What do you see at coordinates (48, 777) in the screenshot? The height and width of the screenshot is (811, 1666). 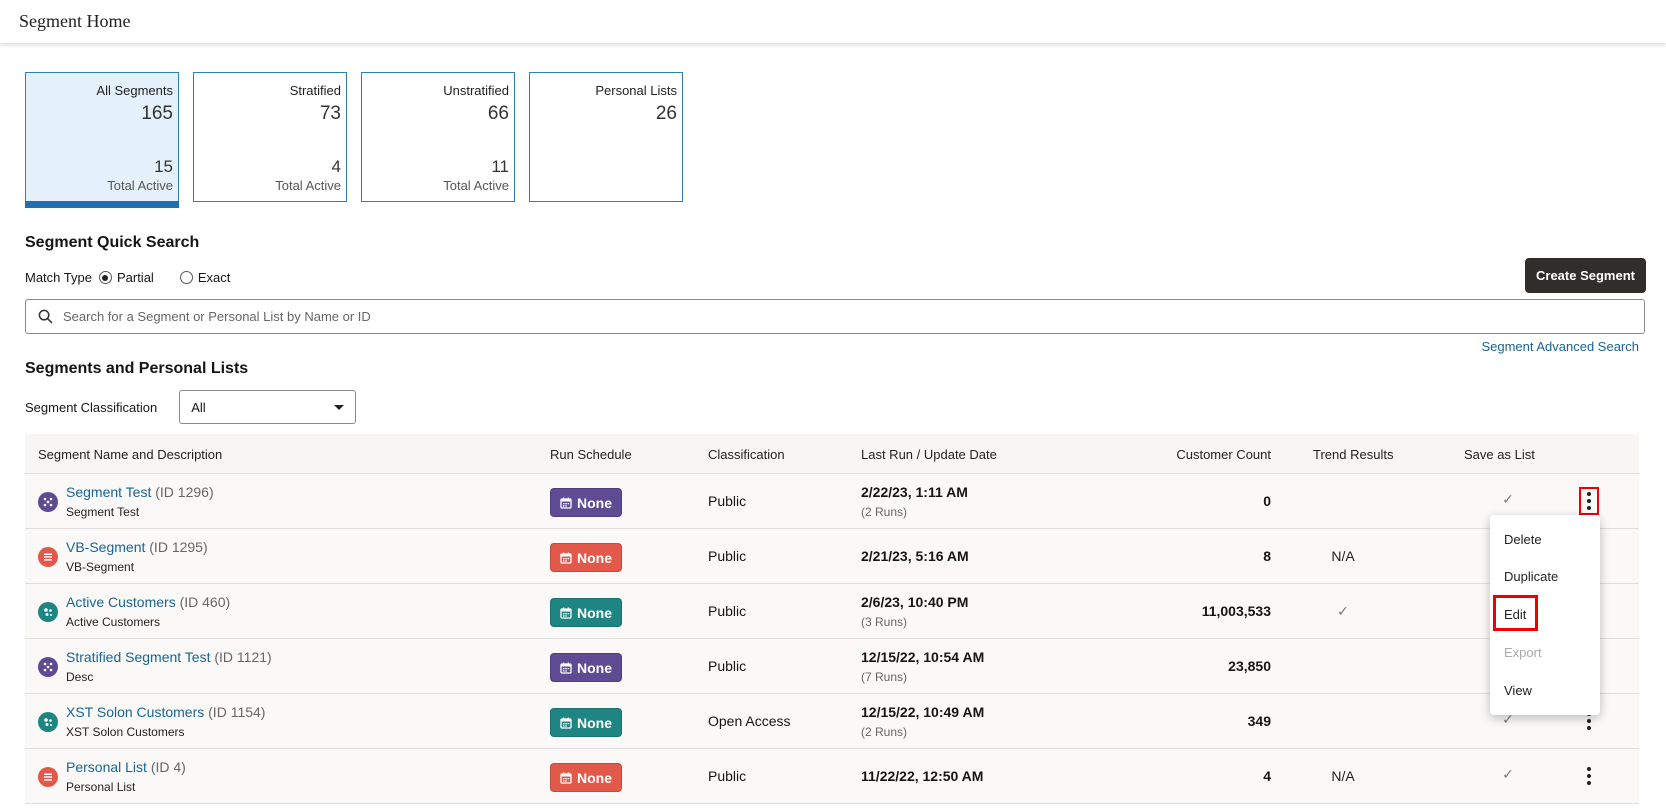 I see `segment-list-icon` at bounding box center [48, 777].